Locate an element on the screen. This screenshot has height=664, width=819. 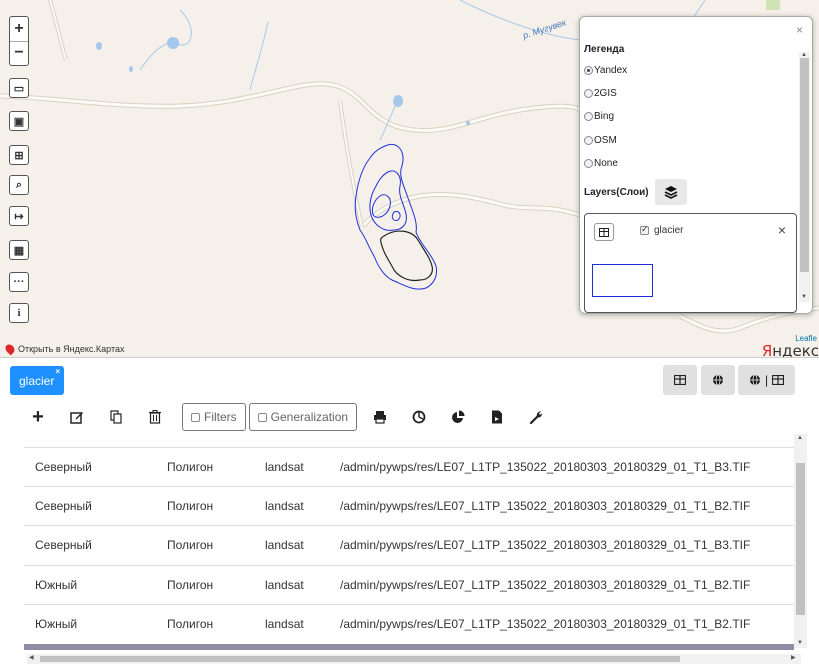
trash-icon is located at coordinates (155, 417).